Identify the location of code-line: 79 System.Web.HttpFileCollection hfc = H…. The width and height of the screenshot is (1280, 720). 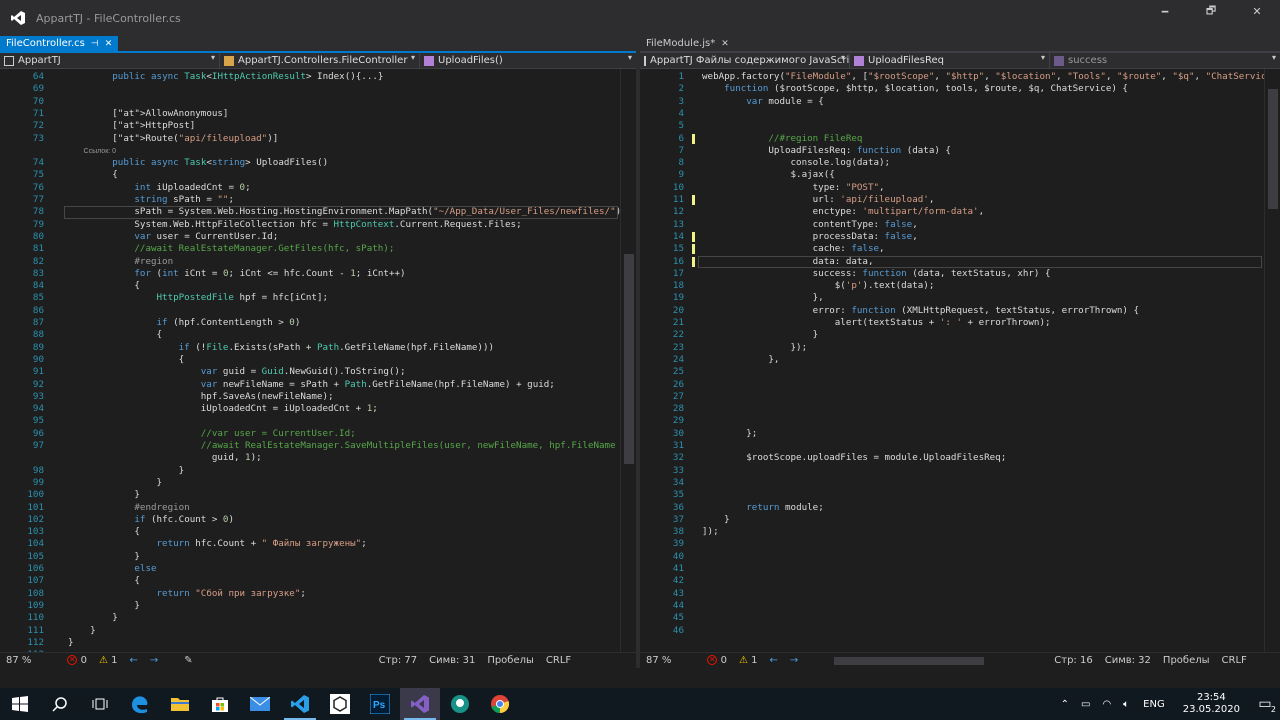
(318, 225).